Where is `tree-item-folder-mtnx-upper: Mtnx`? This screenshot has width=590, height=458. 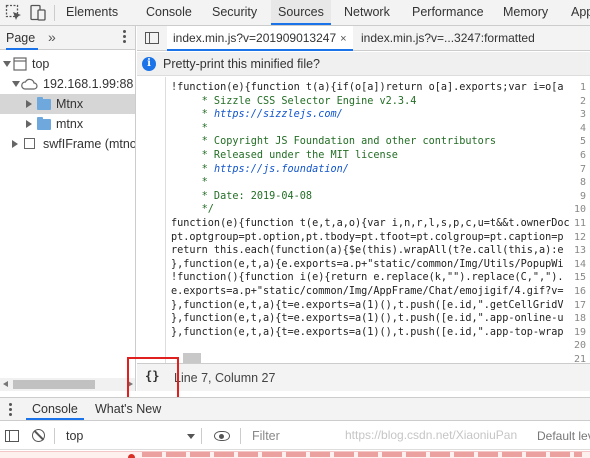 tree-item-folder-mtnx-upper: Mtnx is located at coordinates (67, 104).